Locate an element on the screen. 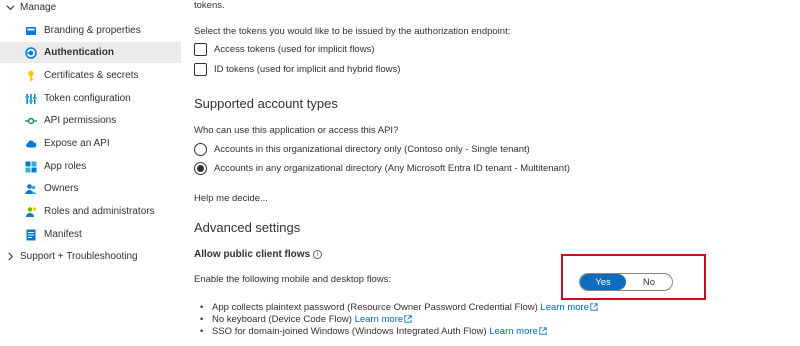  chevron-down-icon is located at coordinates (10, 7).